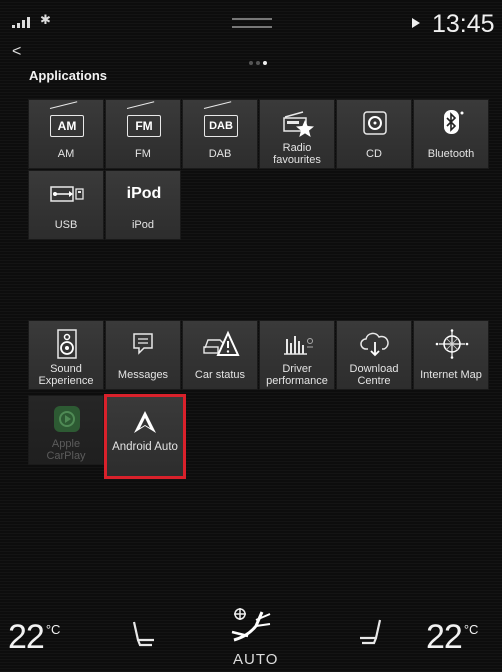 Image resolution: width=502 pixels, height=672 pixels. What do you see at coordinates (220, 375) in the screenshot?
I see `app-label: Car status` at bounding box center [220, 375].